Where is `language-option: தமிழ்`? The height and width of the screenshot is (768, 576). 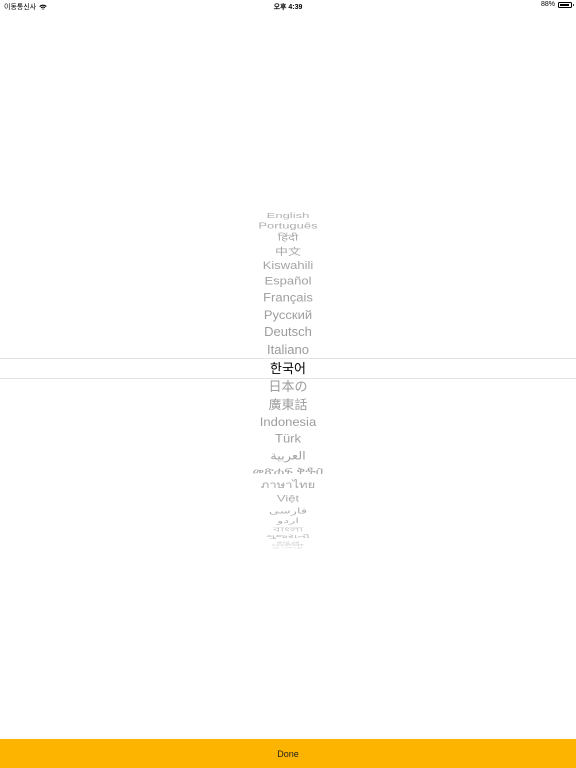 language-option: தமிழ் is located at coordinates (288, 548).